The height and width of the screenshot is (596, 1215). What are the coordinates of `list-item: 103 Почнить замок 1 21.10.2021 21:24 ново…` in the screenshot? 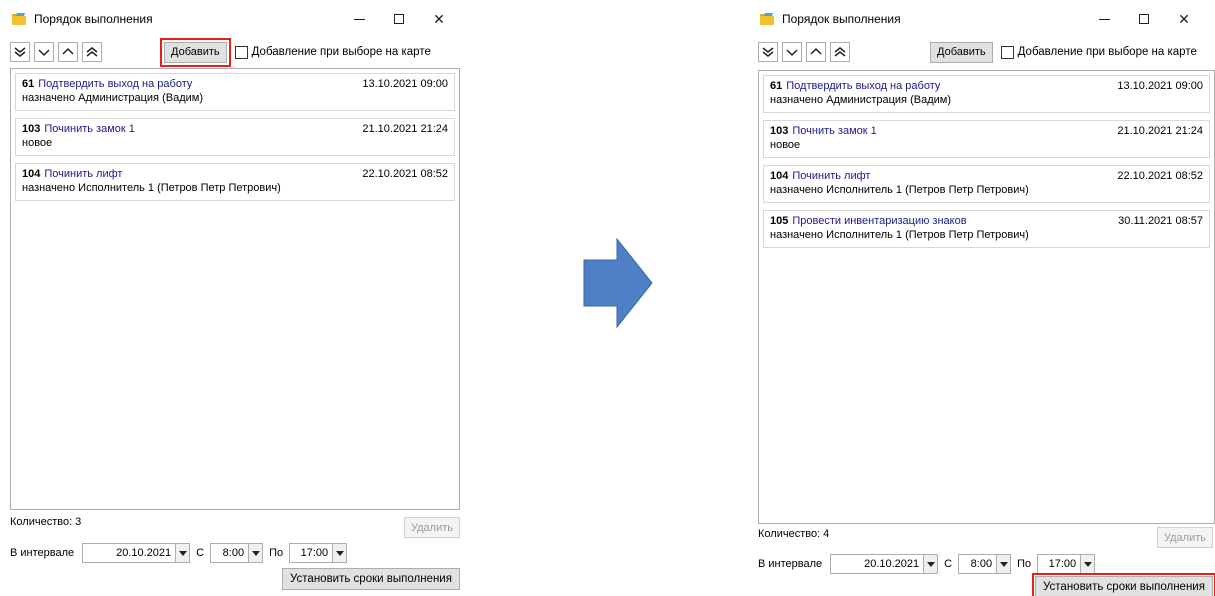 It's located at (986, 139).